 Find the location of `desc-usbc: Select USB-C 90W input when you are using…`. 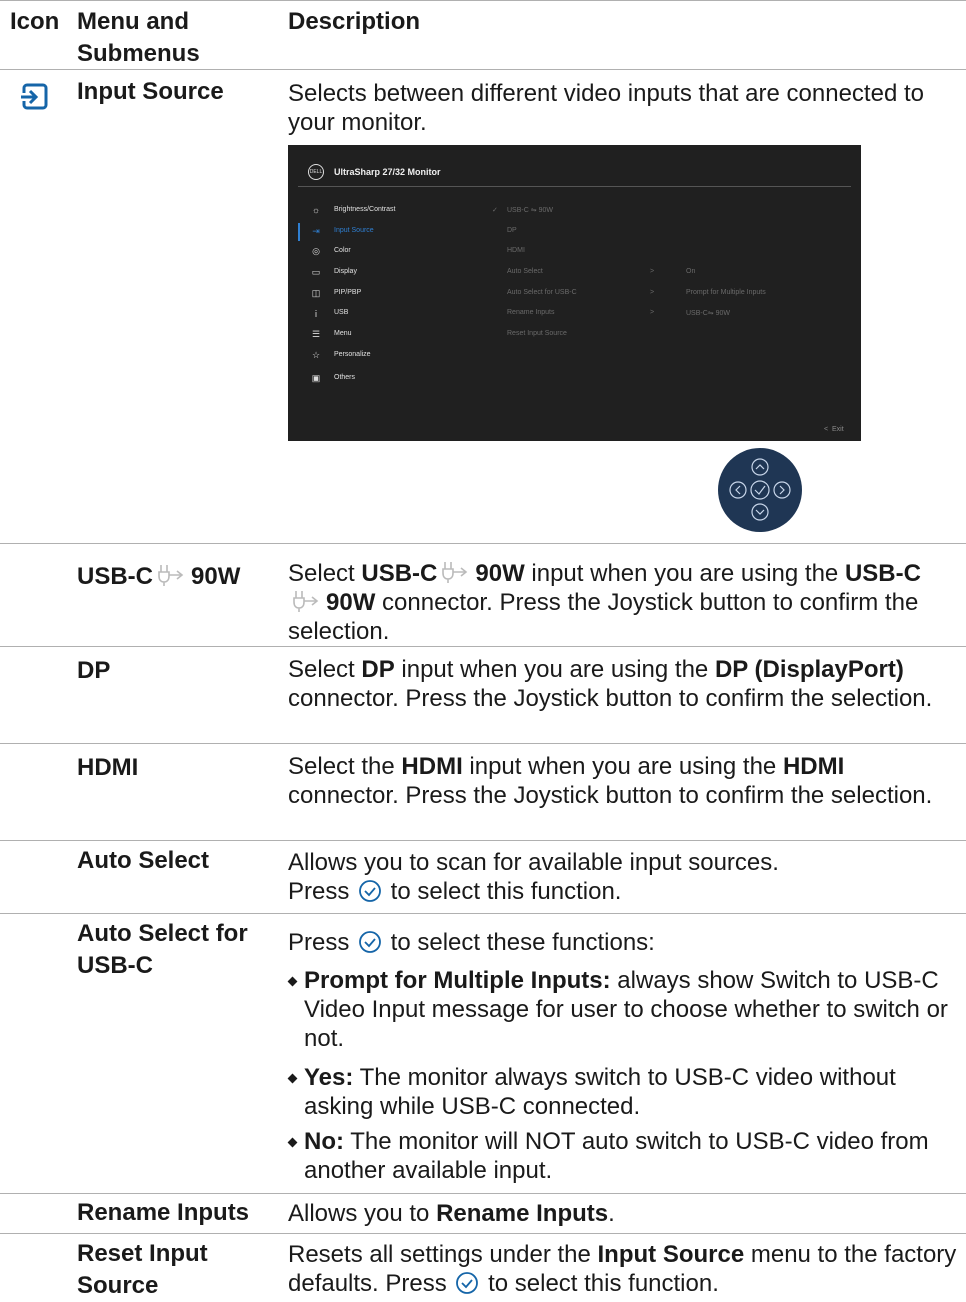

desc-usbc: Select USB-C 90W input when you are using… is located at coordinates (604, 602).